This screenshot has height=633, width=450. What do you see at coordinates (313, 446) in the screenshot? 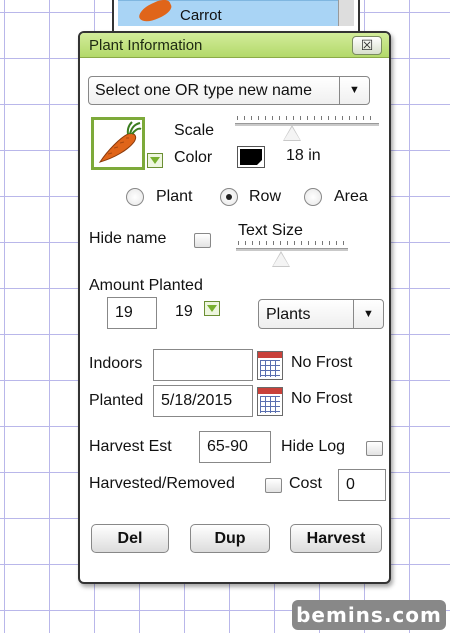
I see `hide-log-label: Hide Log` at bounding box center [313, 446].